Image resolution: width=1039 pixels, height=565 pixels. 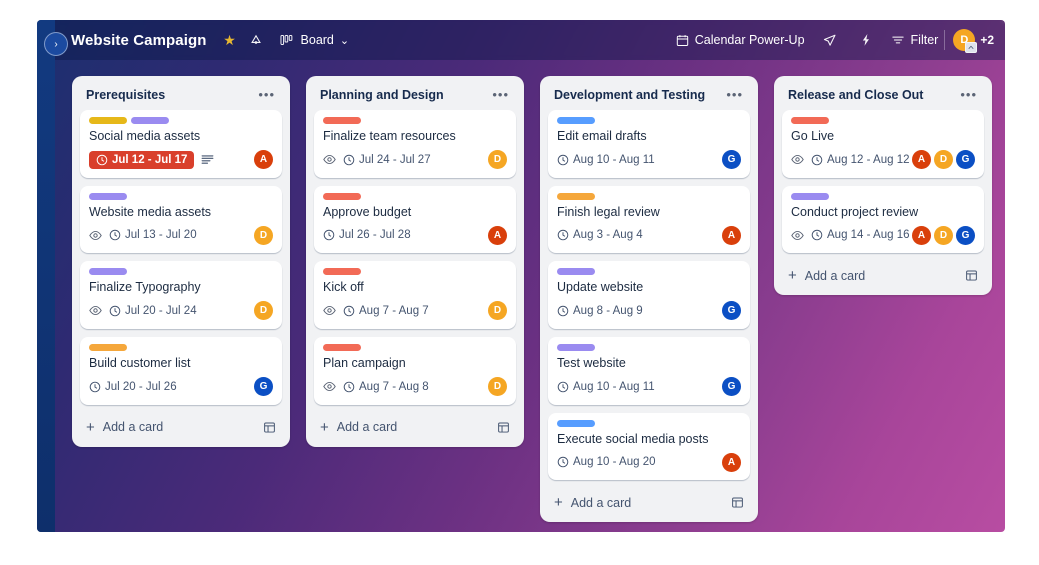 What do you see at coordinates (649, 295) in the screenshot?
I see `card: Update website Aug 8 - Aug 9 G` at bounding box center [649, 295].